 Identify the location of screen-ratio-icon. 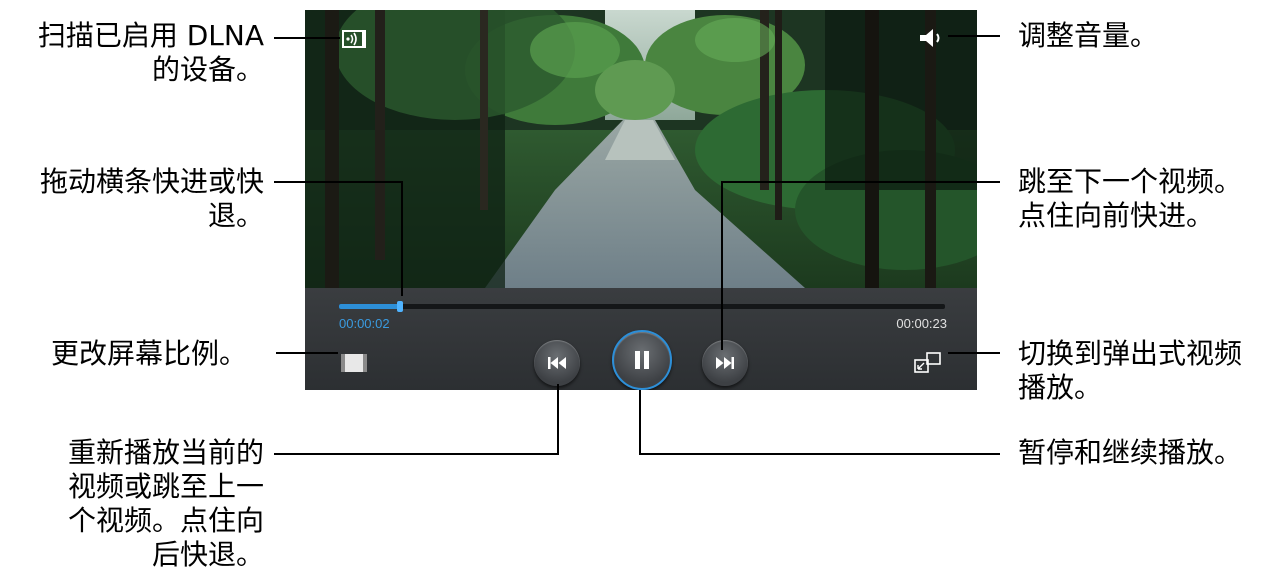
(354, 363).